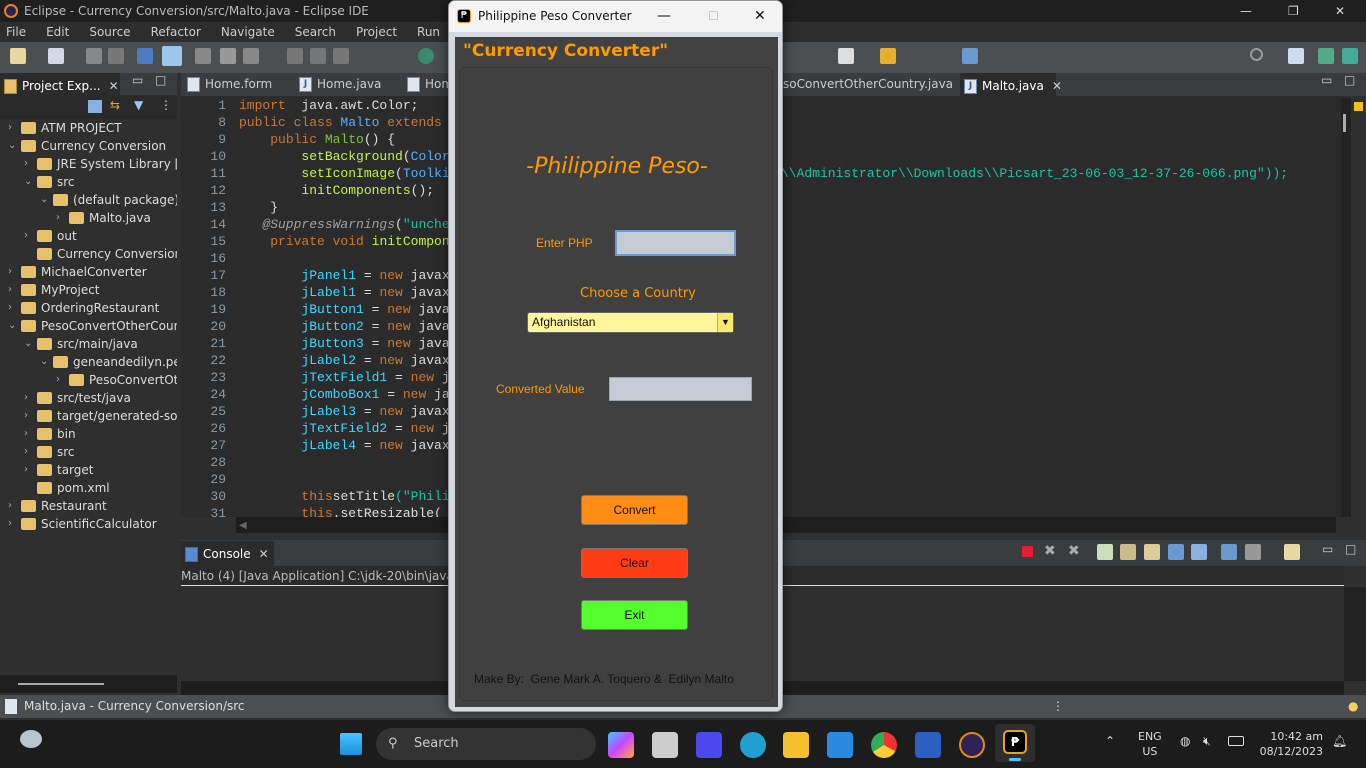 The width and height of the screenshot is (1366, 768). I want to click on terminal-icon, so click(145, 56).